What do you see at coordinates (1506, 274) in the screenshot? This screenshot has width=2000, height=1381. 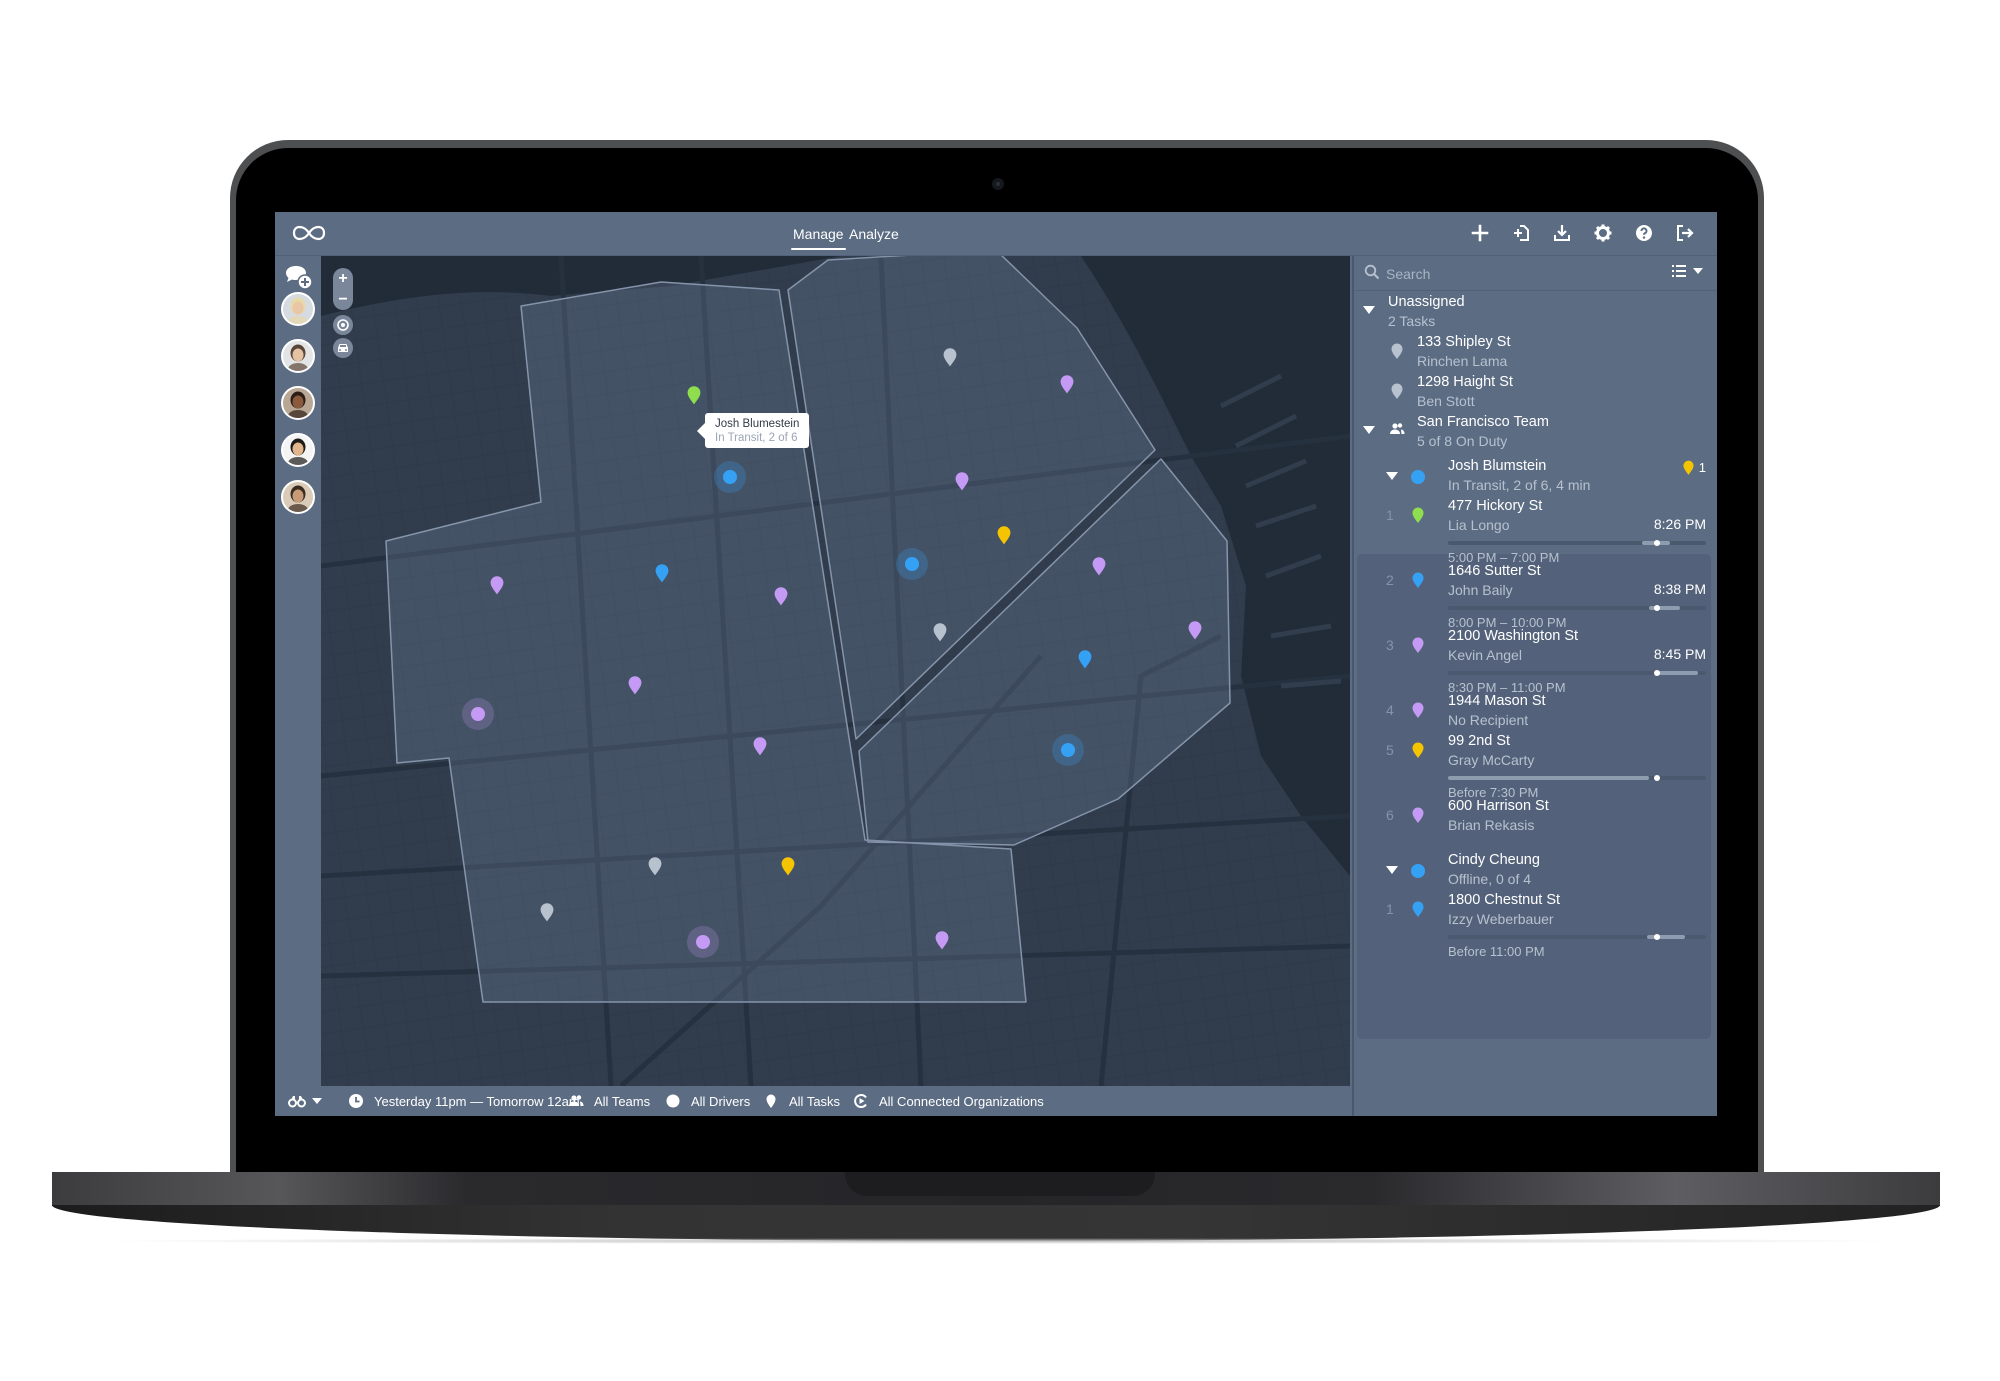 I see `search-input` at bounding box center [1506, 274].